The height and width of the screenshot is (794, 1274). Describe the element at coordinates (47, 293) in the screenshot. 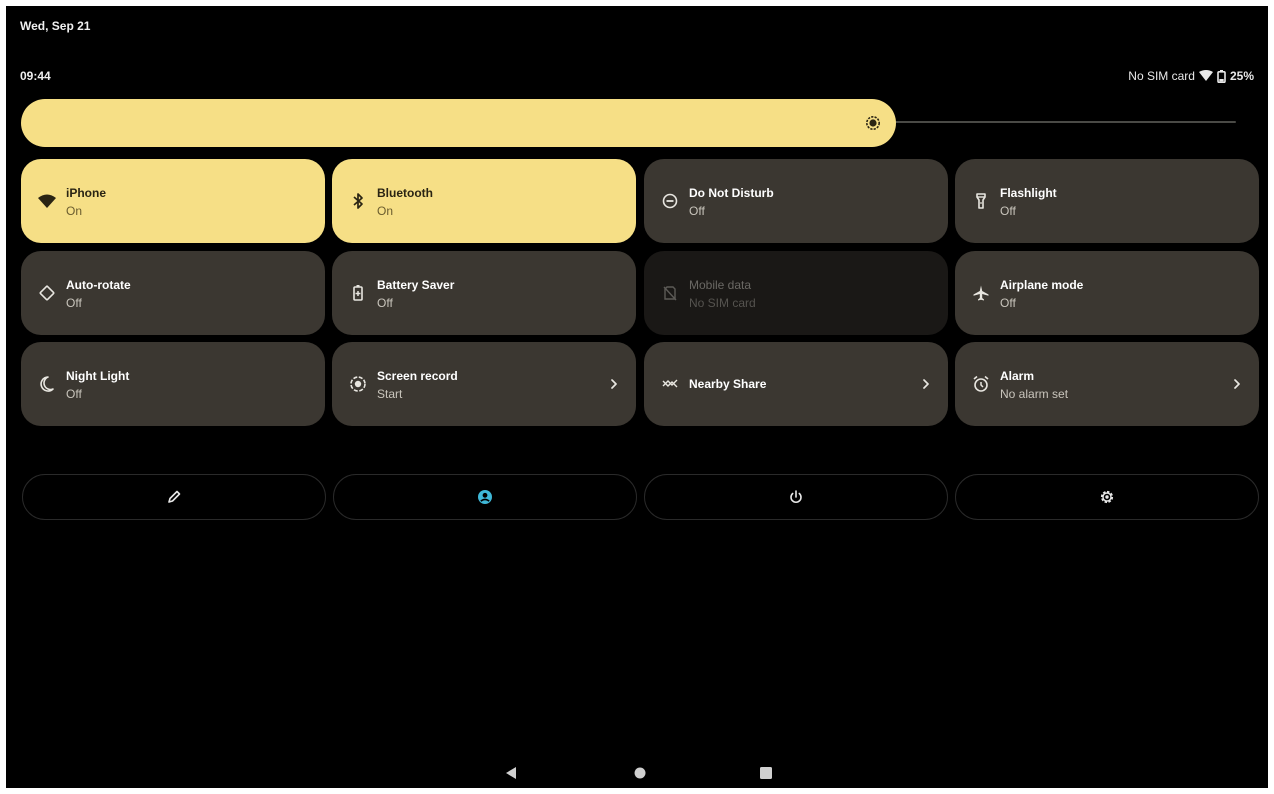

I see `auto-rotate-icon` at that location.